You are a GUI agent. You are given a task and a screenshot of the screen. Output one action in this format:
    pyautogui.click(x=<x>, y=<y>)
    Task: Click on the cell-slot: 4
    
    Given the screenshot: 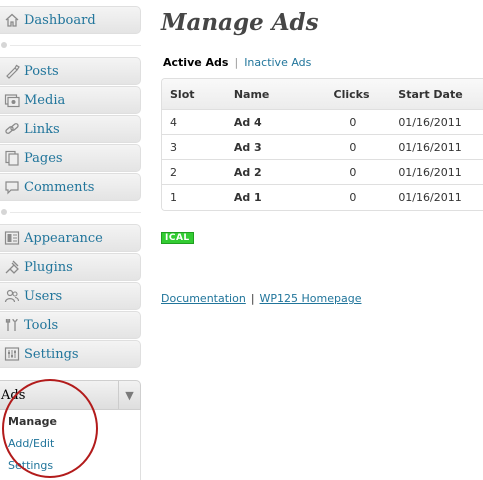 What is the action you would take?
    pyautogui.click(x=173, y=122)
    